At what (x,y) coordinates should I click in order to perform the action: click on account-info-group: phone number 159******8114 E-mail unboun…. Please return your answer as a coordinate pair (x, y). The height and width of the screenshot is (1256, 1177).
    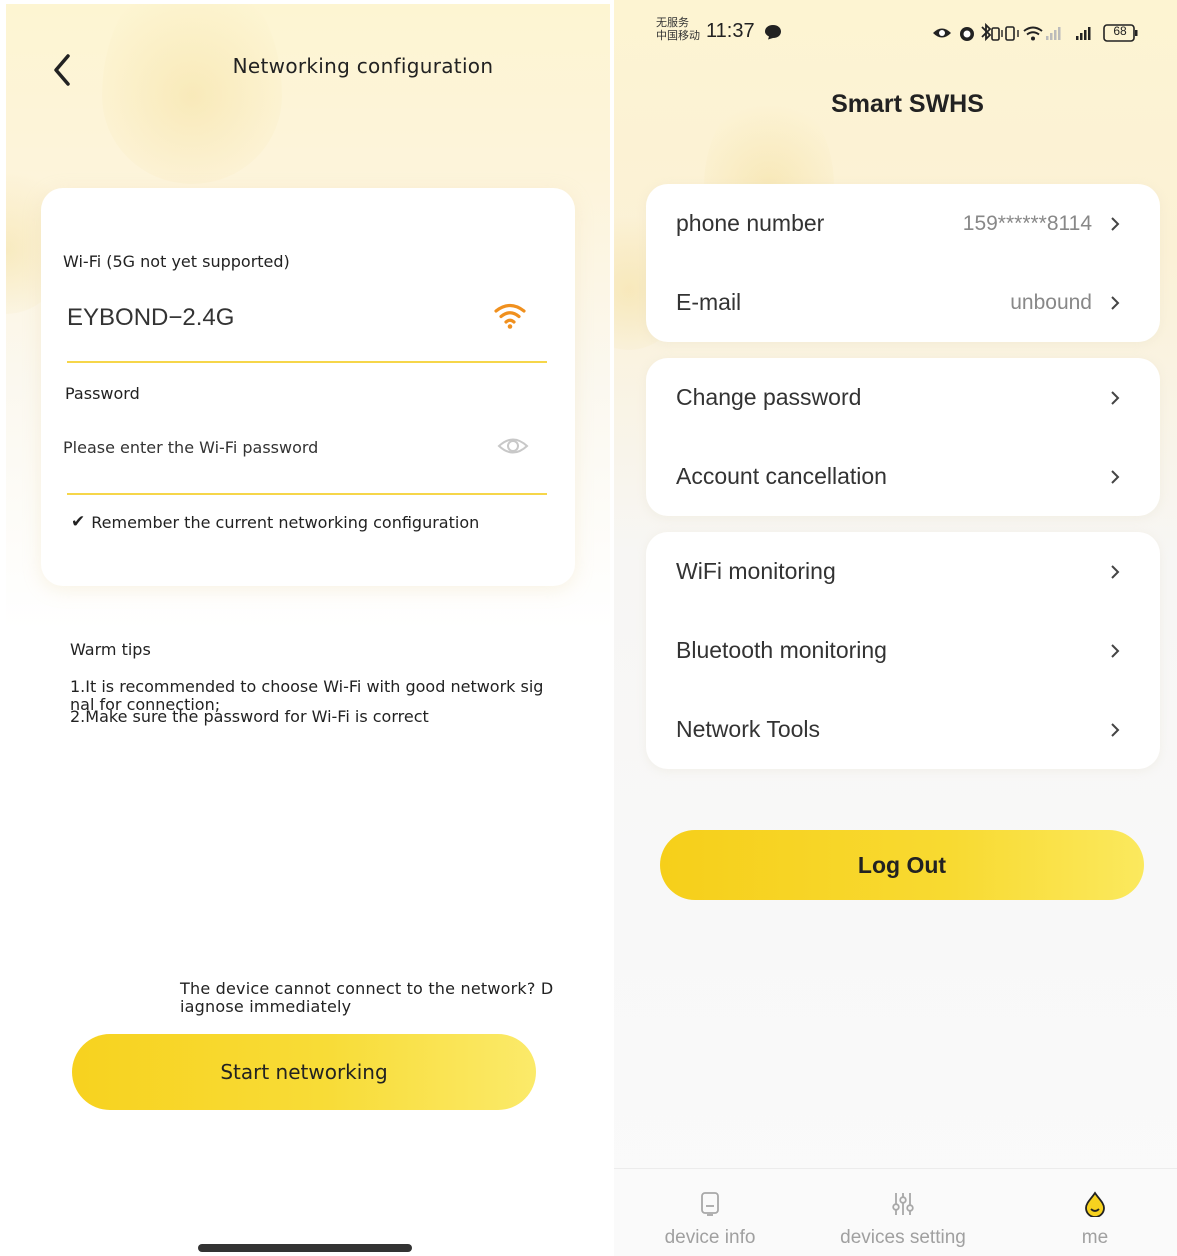
    Looking at the image, I should click on (903, 263).